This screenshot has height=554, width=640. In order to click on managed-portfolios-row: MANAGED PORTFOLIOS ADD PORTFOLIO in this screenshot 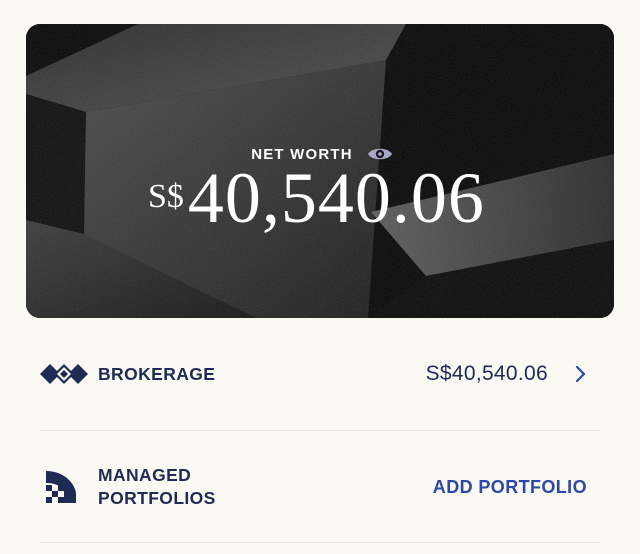, I will do `click(320, 487)`.